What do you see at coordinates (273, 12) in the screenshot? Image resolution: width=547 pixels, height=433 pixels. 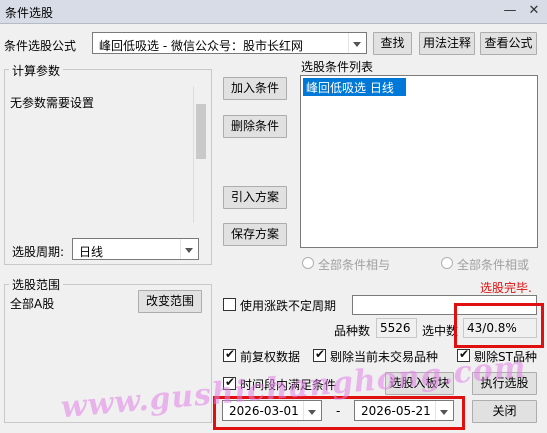 I see `title-bar: 条件选股 — ✕` at bounding box center [273, 12].